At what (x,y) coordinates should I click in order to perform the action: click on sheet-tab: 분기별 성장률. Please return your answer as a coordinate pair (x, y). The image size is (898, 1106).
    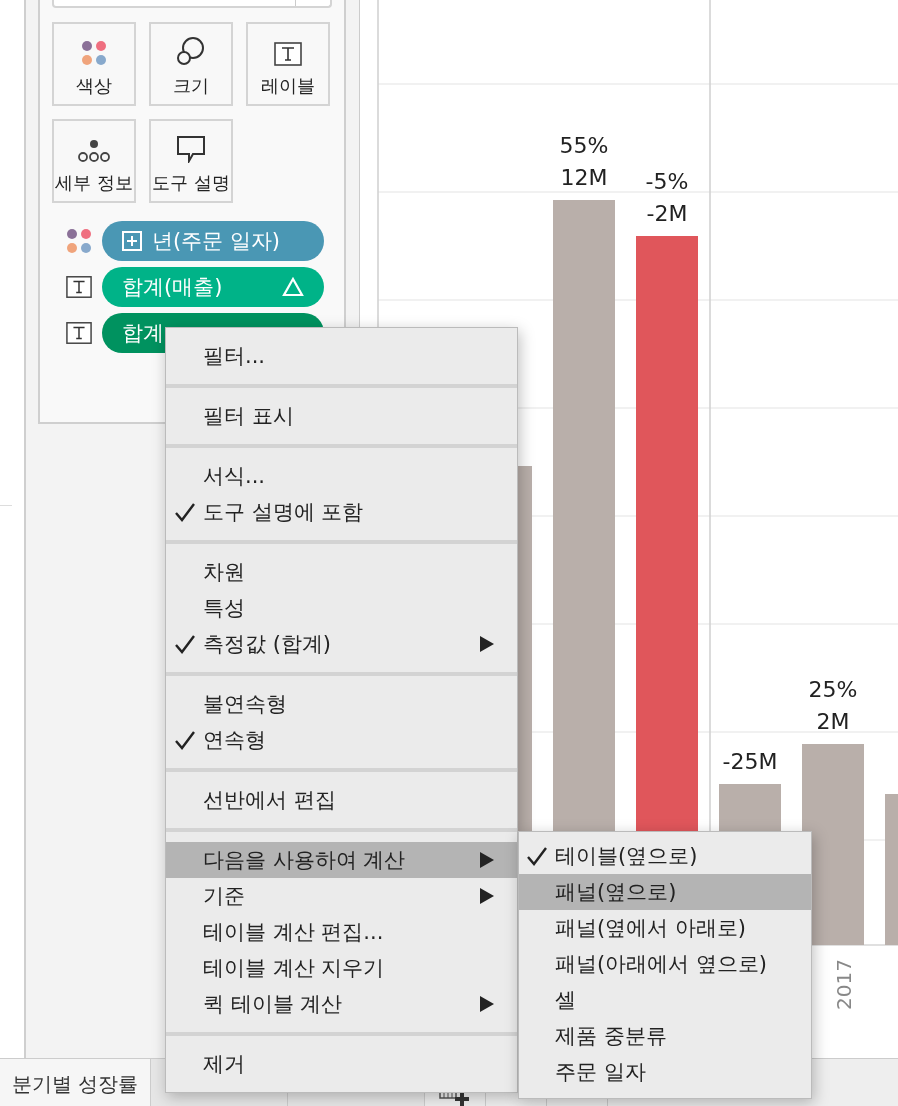
    Looking at the image, I should click on (76, 1082).